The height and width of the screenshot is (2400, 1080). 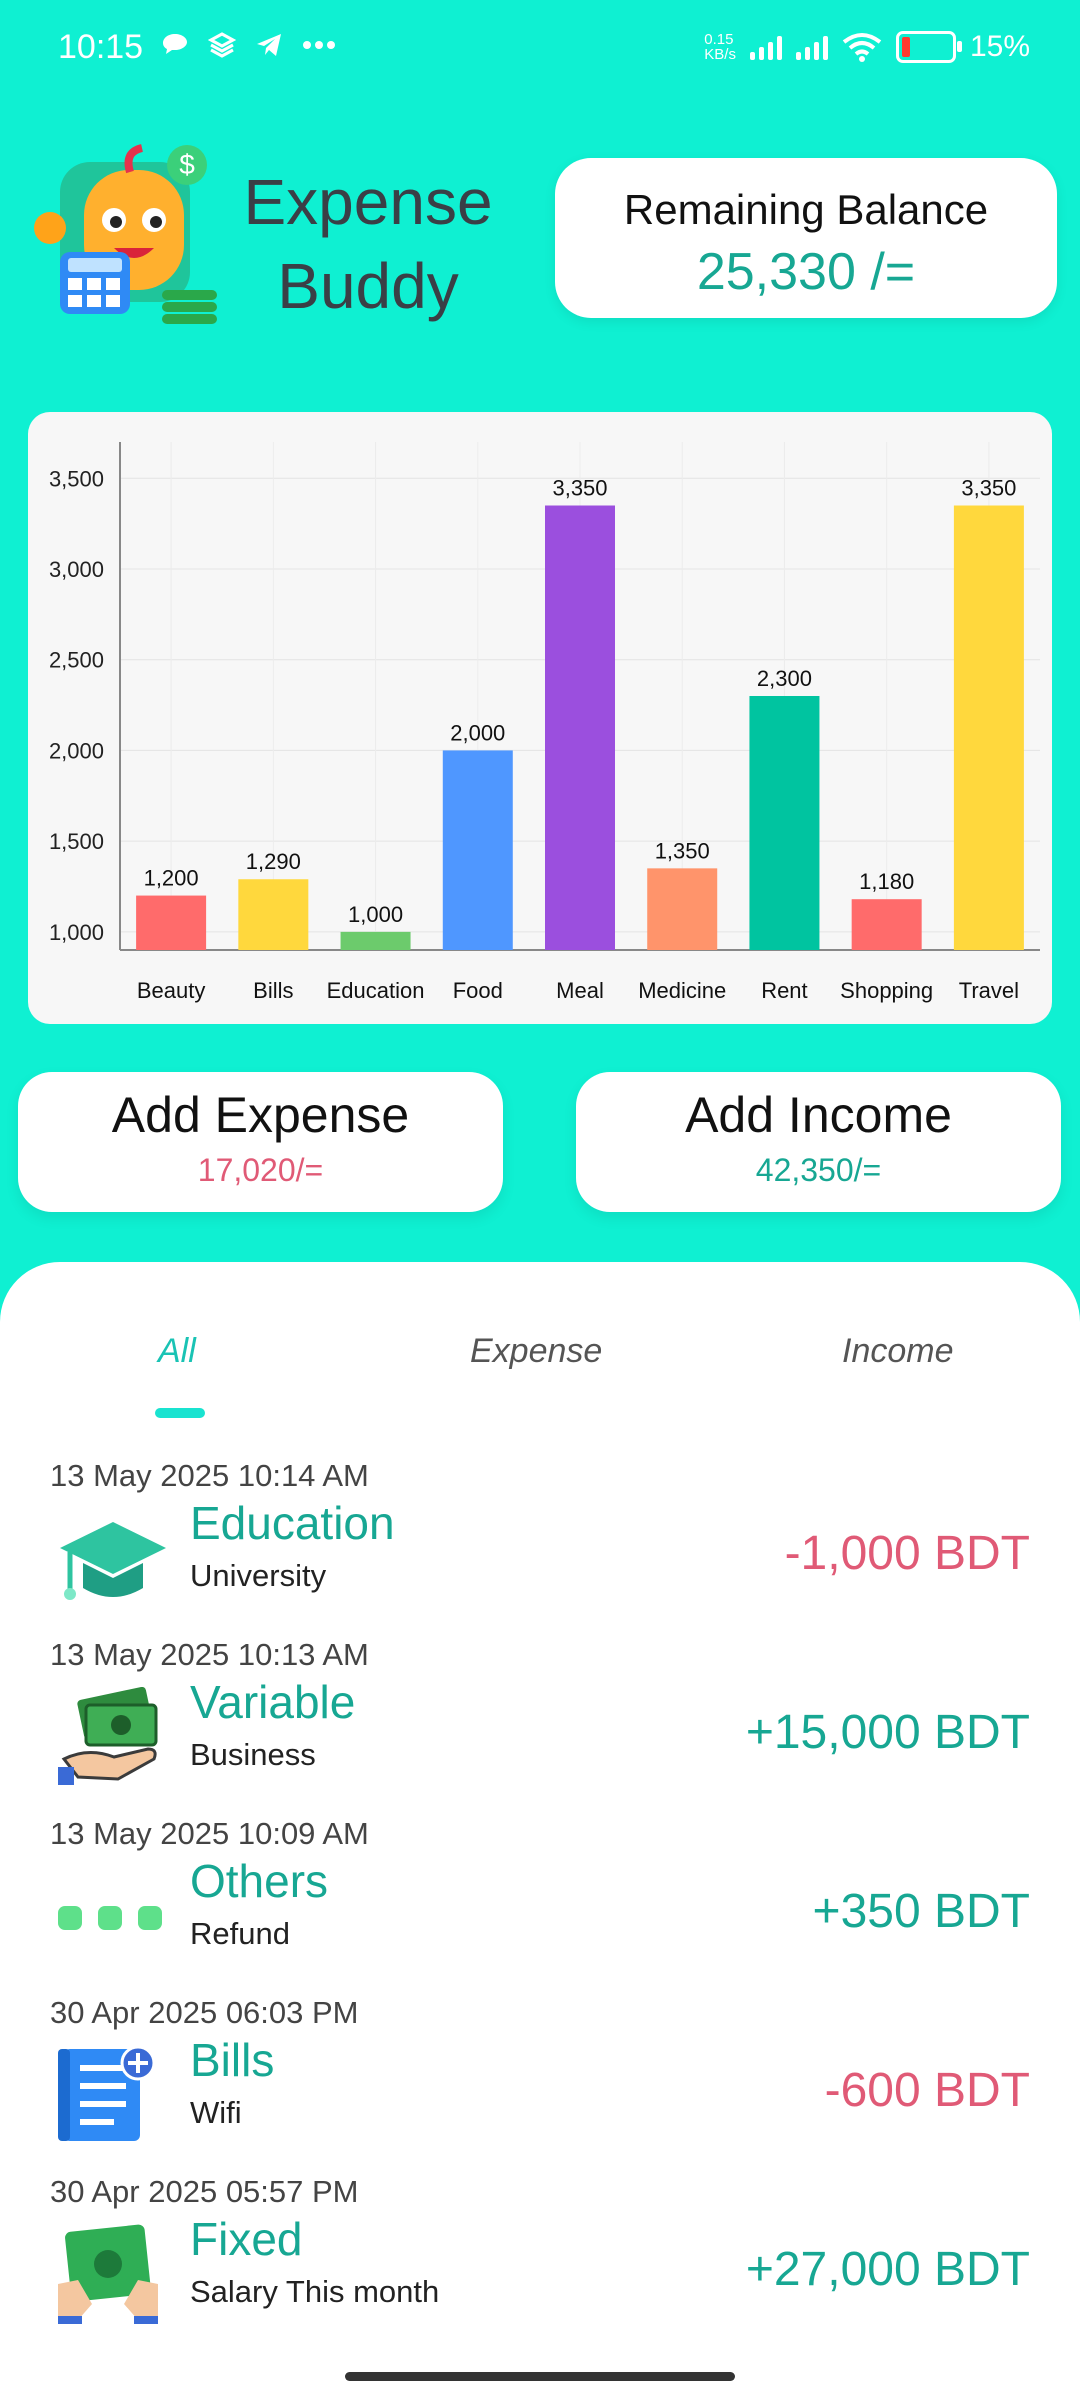 I want to click on salary-cash-icon, so click(x=108, y=2274).